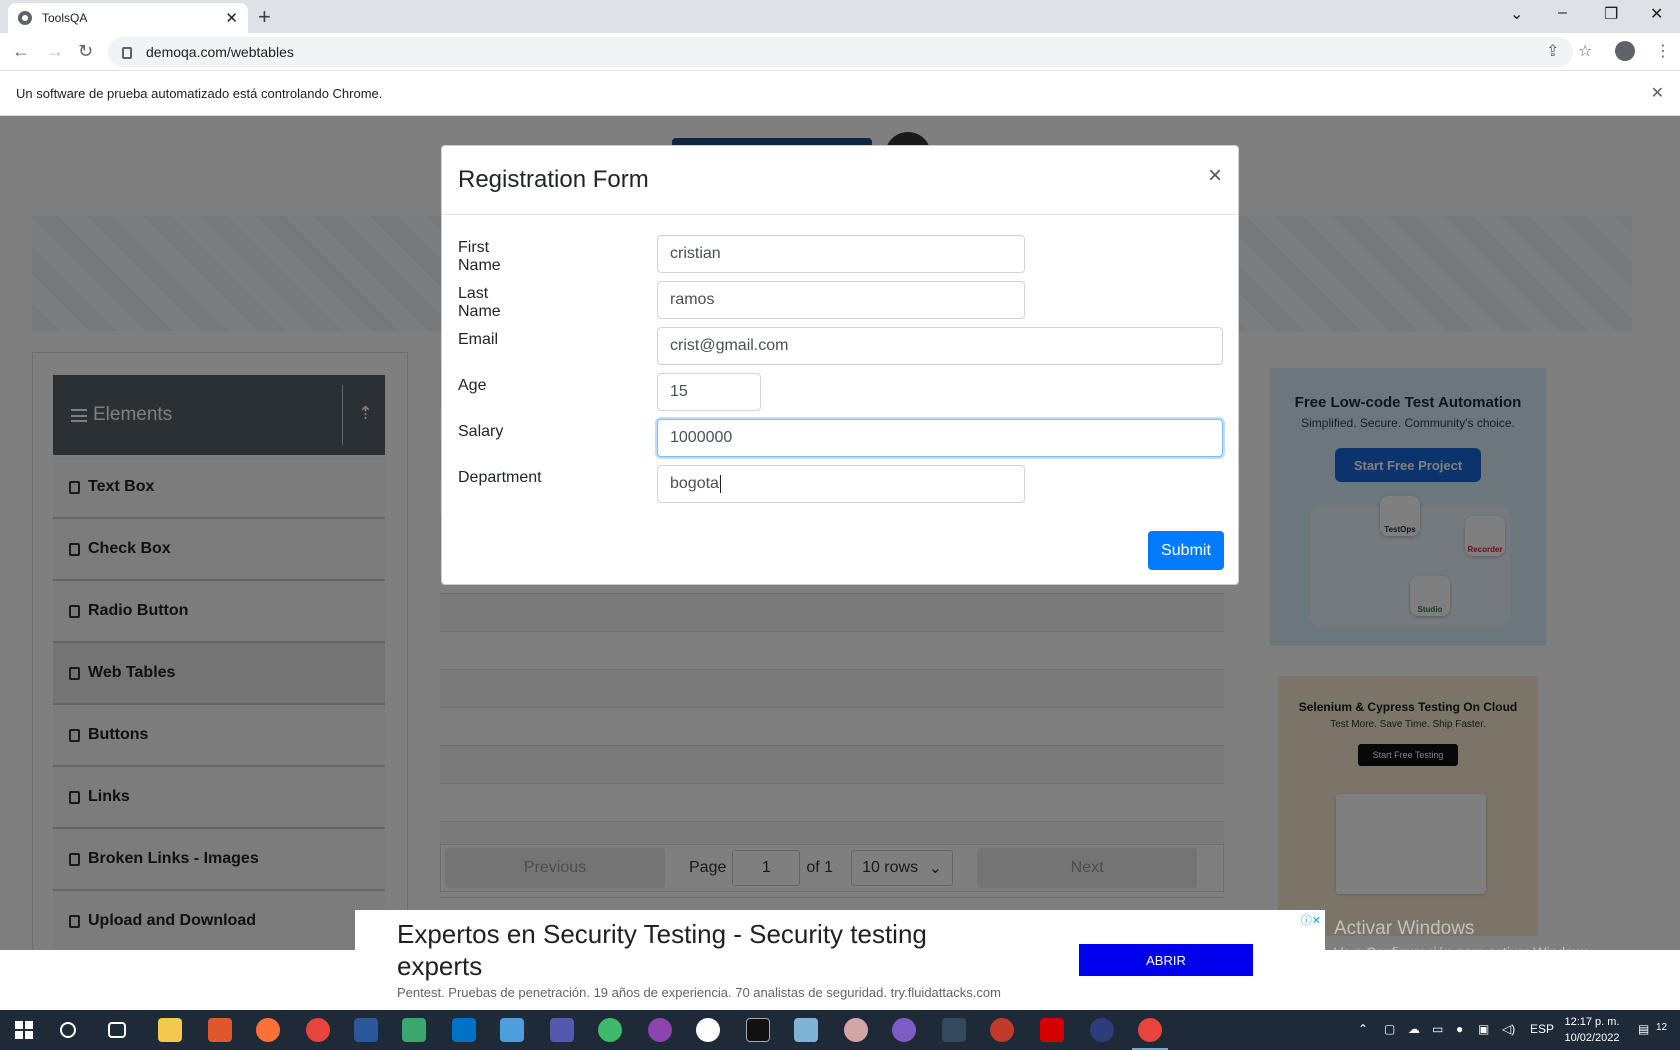 Image resolution: width=1680 pixels, height=1050 pixels. I want to click on watermark-subtitle: Ve a Configuración para activar Windows., so click(1464, 952).